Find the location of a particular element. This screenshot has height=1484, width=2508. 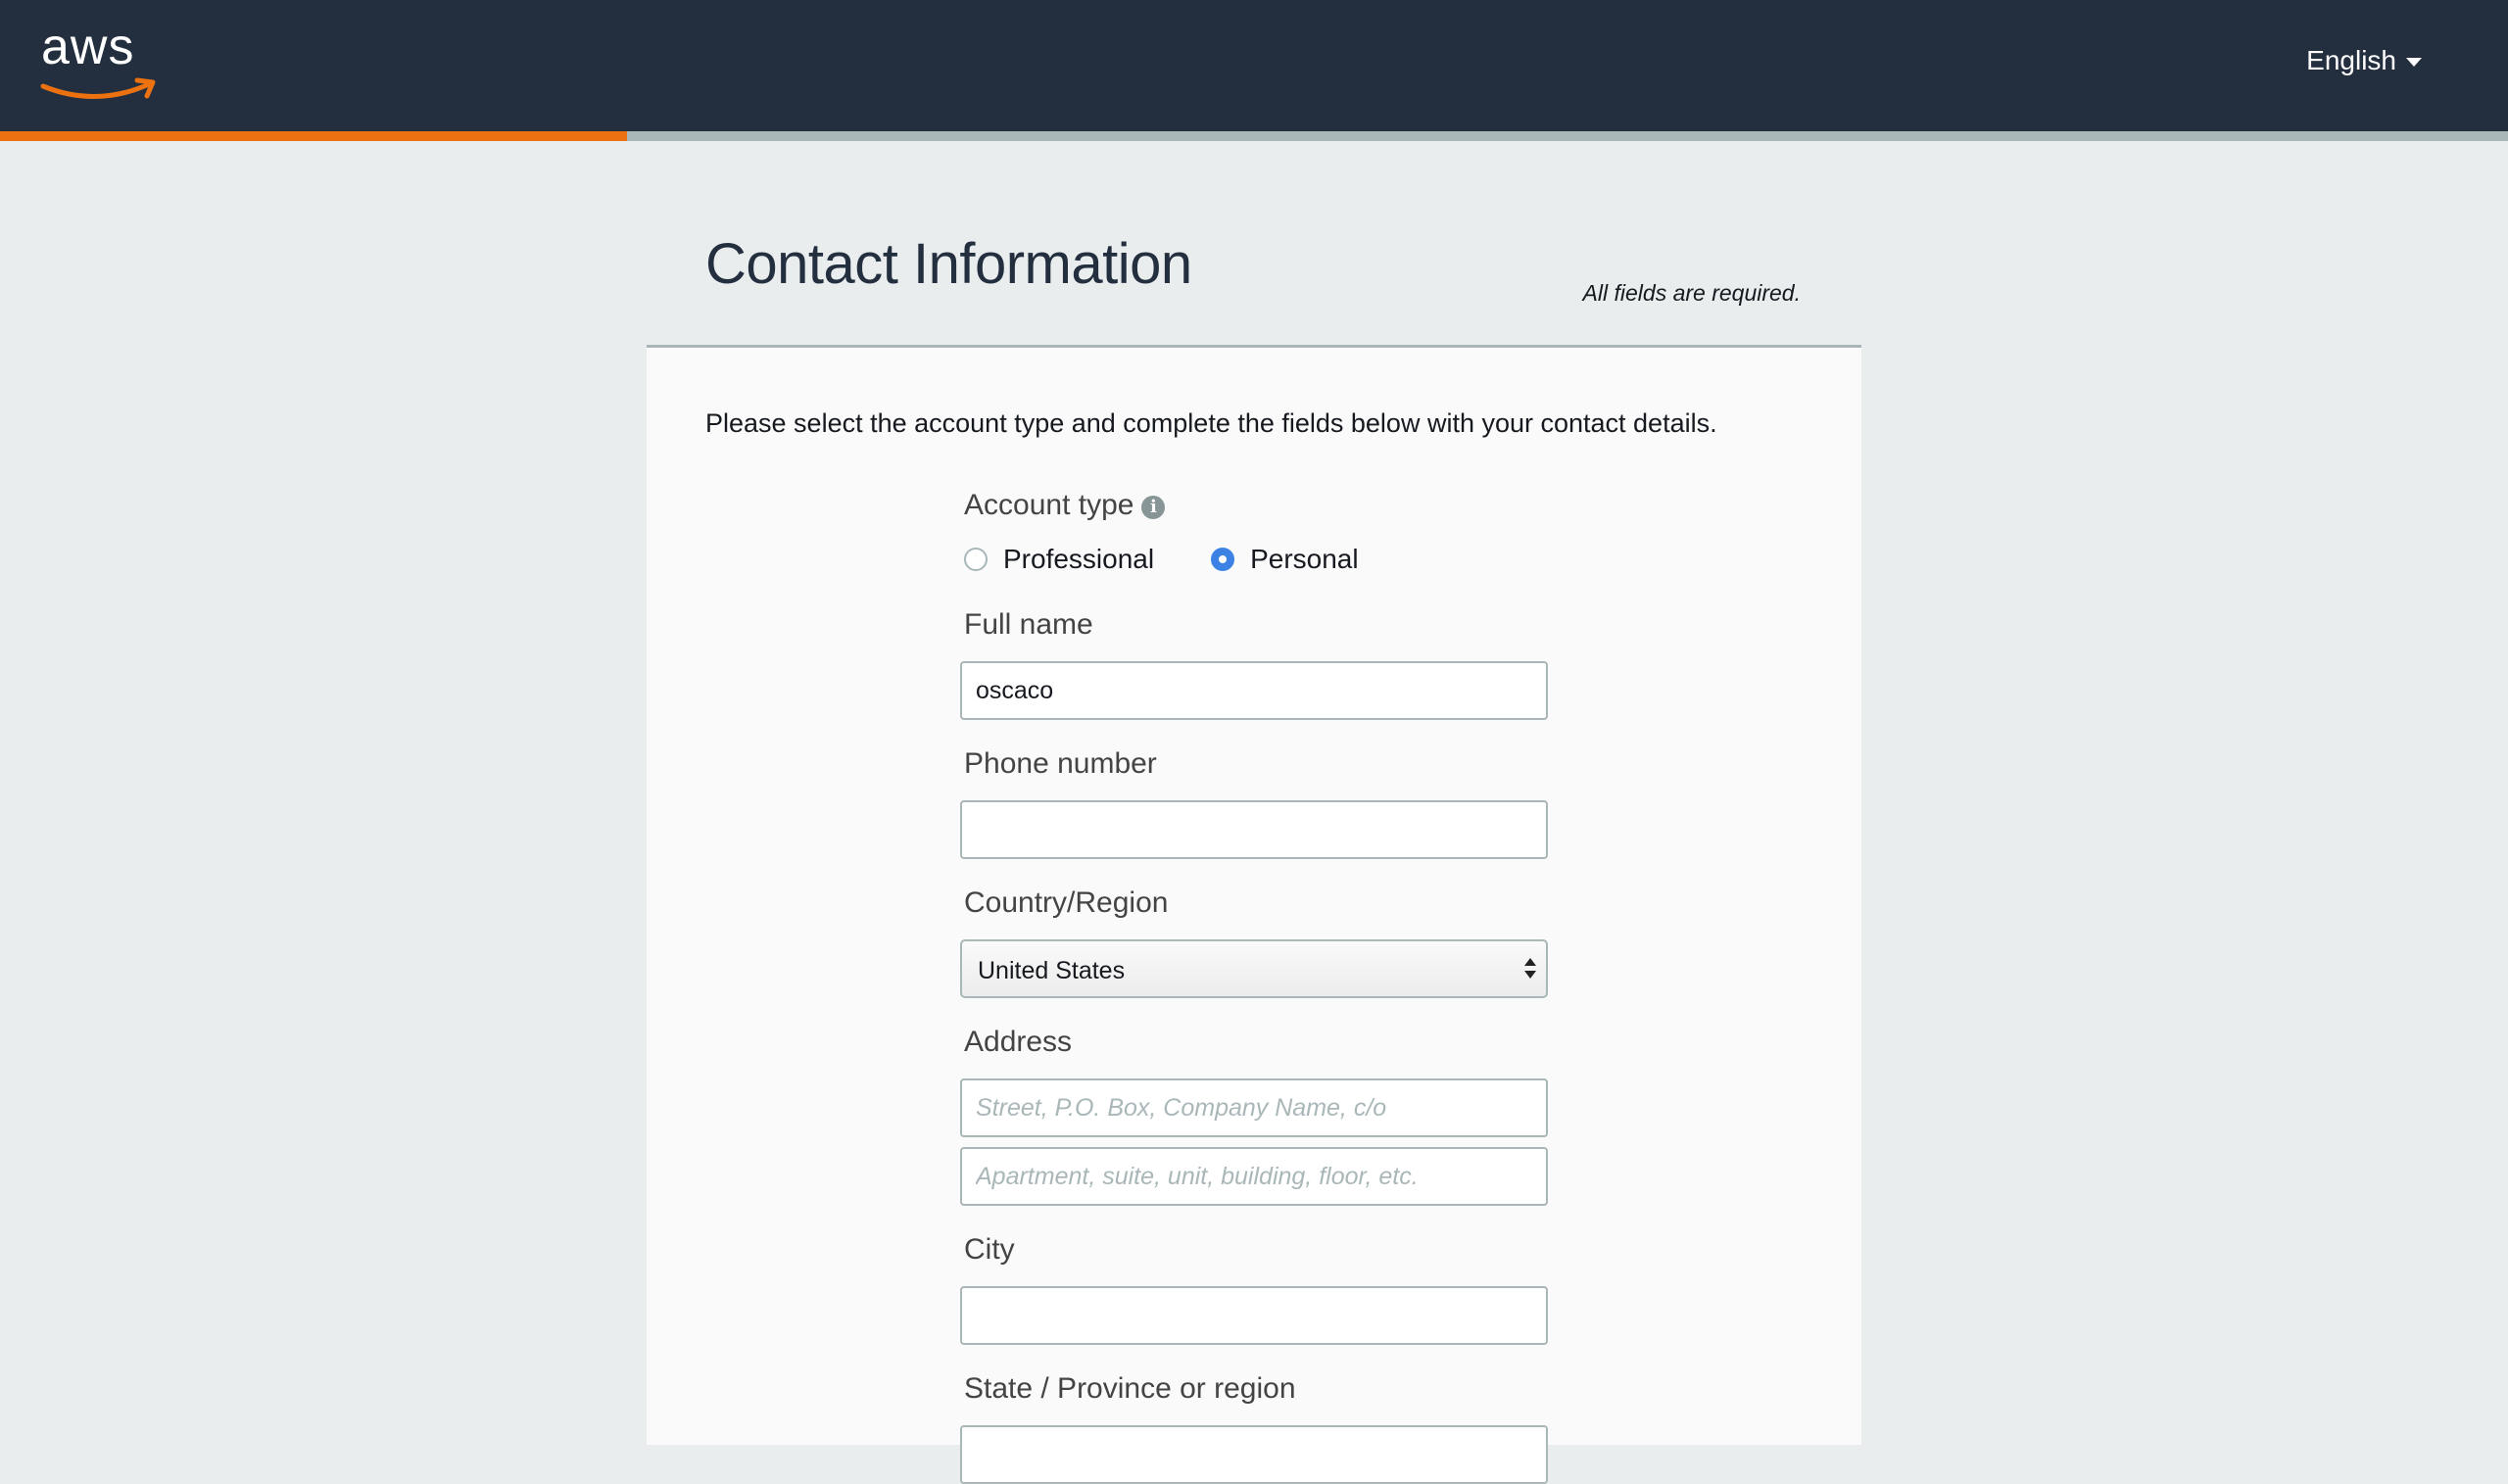

city-input is located at coordinates (1254, 1315).